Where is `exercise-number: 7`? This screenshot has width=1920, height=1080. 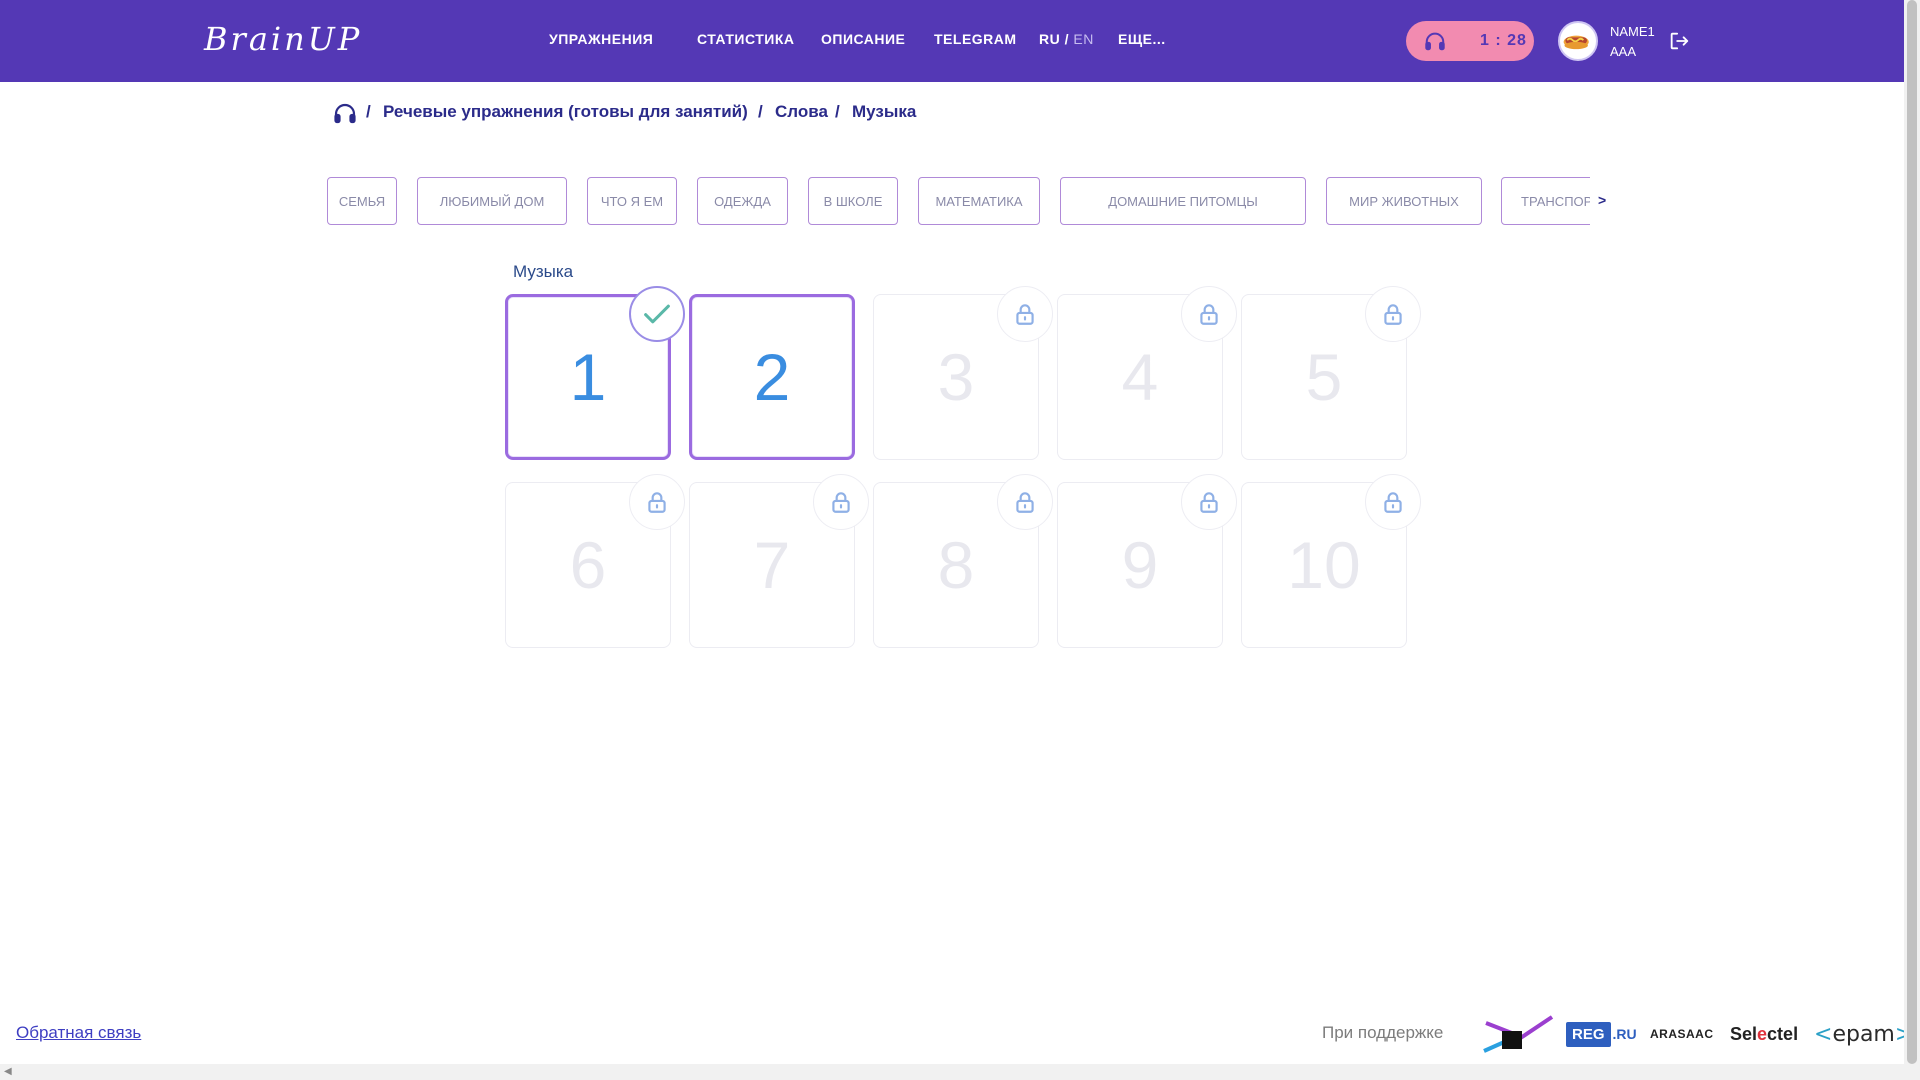 exercise-number: 7 is located at coordinates (772, 565).